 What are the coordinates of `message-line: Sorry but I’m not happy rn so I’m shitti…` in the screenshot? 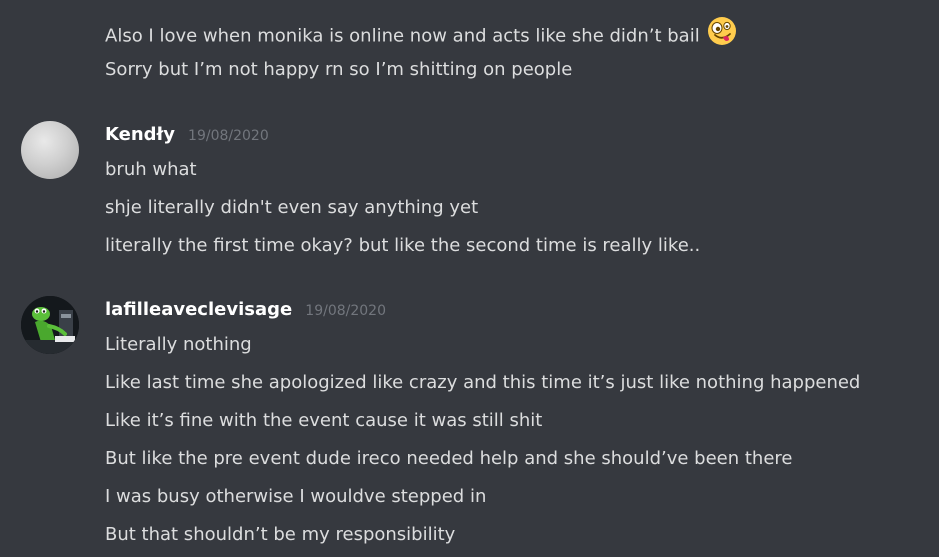 It's located at (339, 69).